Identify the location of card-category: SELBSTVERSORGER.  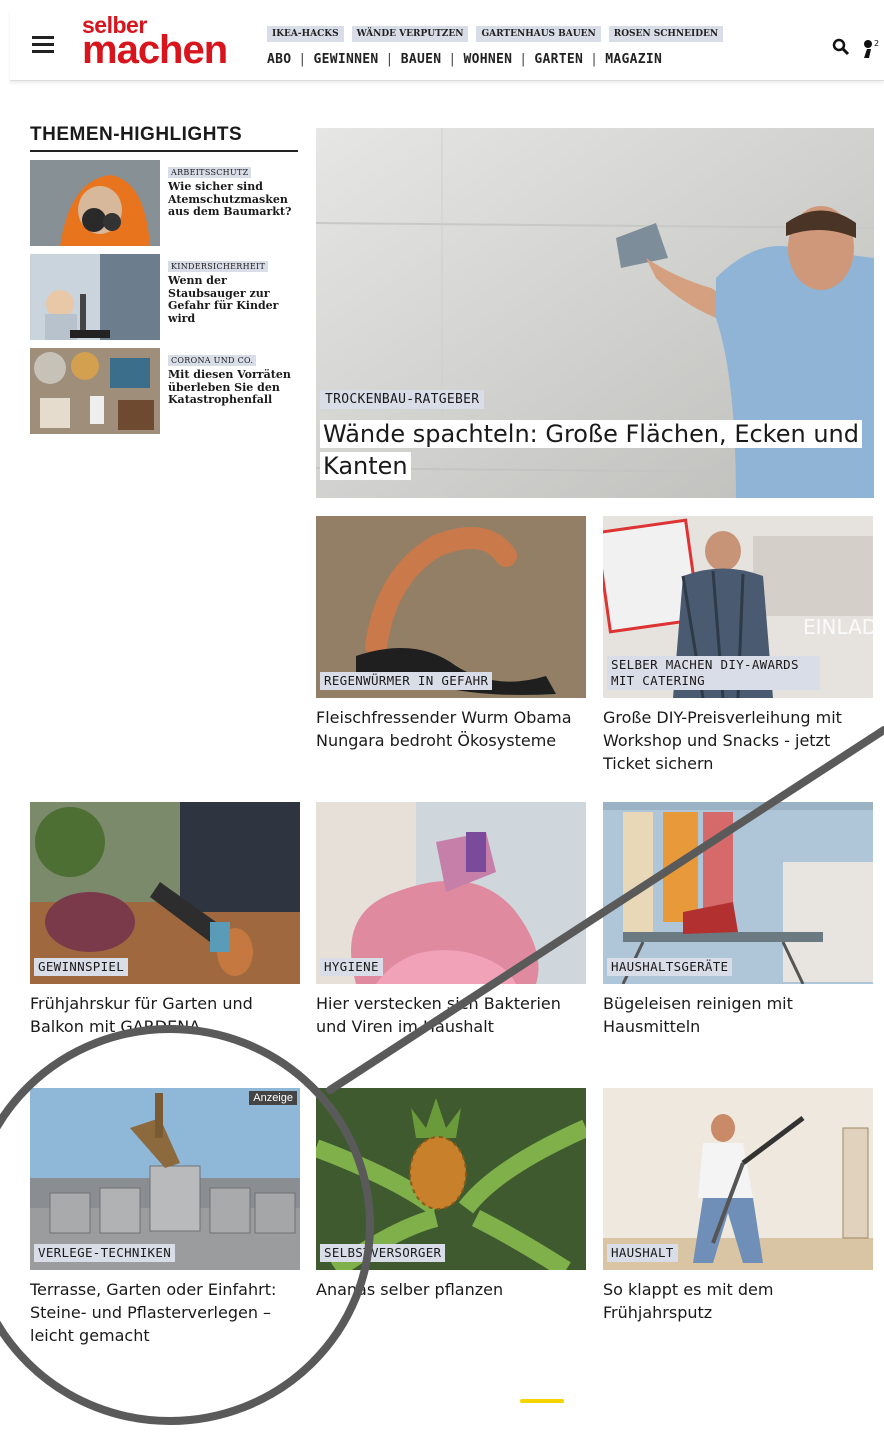
(383, 1252).